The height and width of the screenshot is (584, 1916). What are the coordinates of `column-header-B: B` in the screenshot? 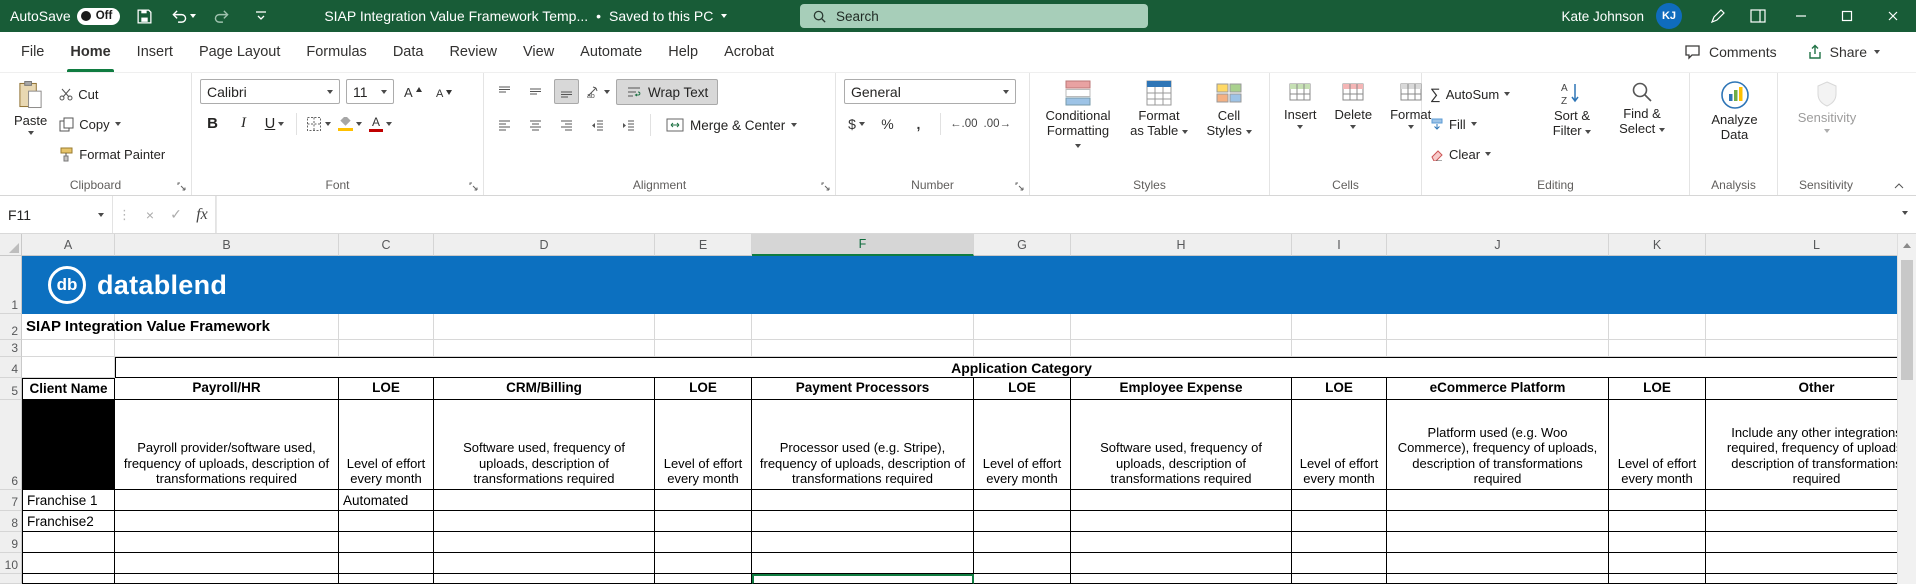 It's located at (227, 245).